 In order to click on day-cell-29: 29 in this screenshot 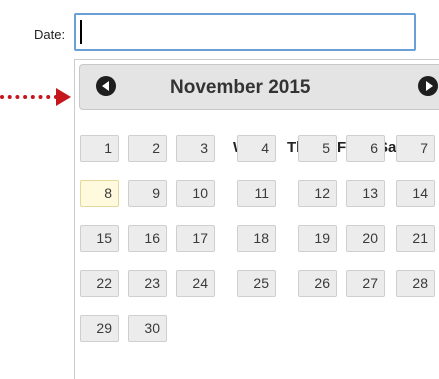, I will do `click(99, 328)`.